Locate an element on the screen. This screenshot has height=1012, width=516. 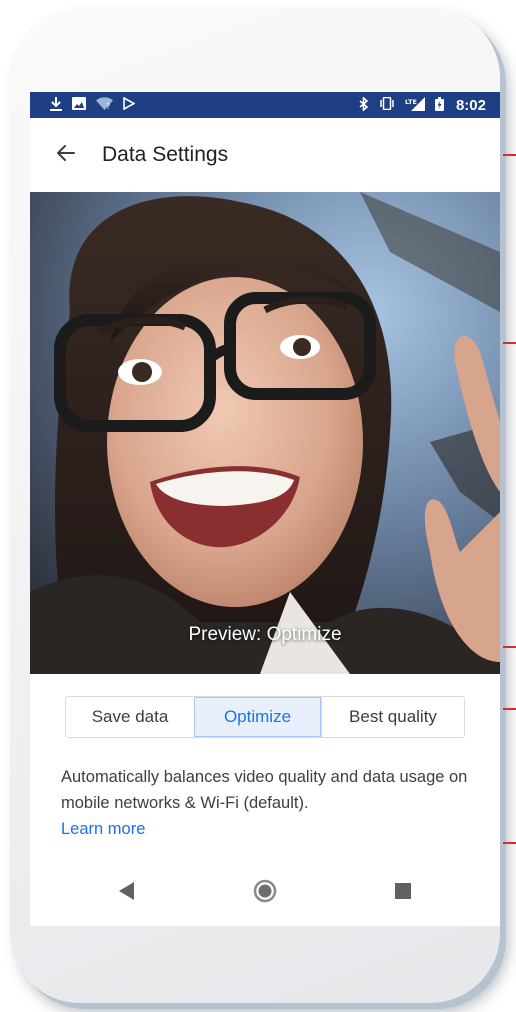
back-button is located at coordinates (66, 155).